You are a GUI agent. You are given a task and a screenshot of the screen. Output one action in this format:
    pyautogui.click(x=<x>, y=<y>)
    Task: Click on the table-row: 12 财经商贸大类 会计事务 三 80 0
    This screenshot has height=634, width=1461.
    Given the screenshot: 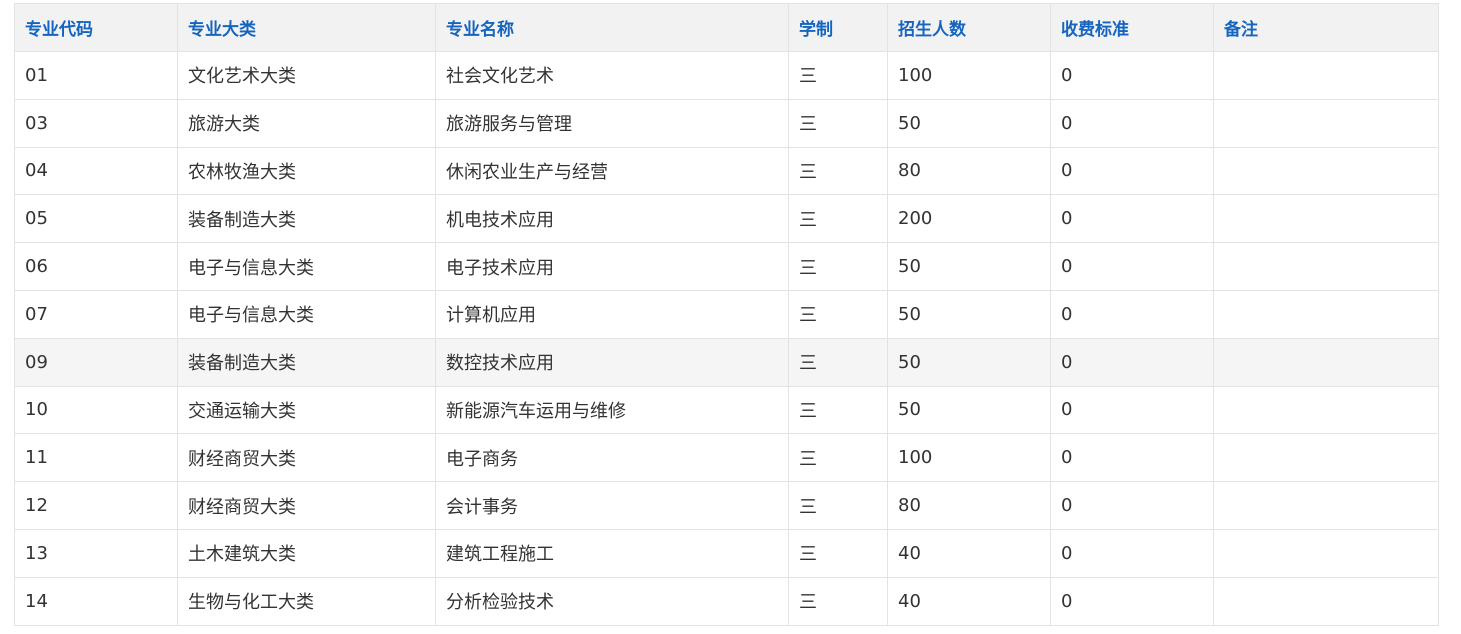 What is the action you would take?
    pyautogui.click(x=726, y=505)
    